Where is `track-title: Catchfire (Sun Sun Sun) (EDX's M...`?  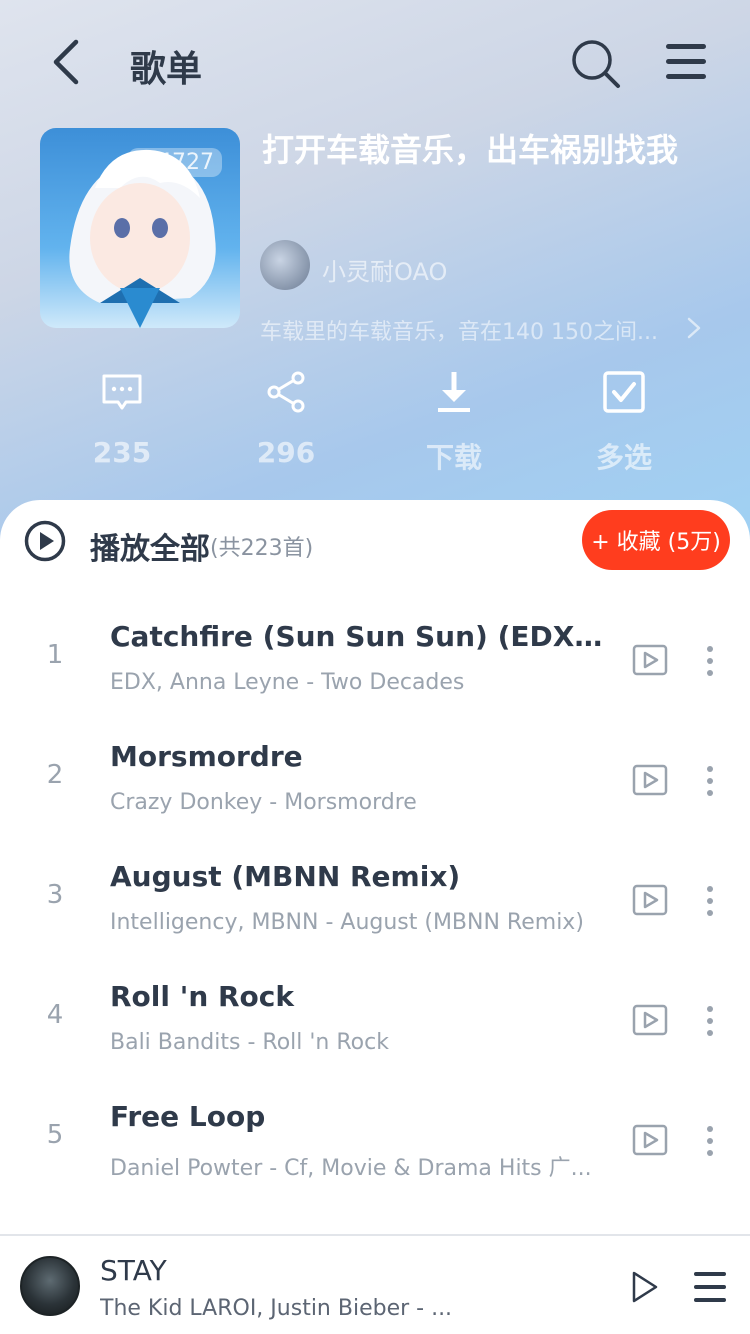
track-title: Catchfire (Sun Sun Sun) (EDX's M... is located at coordinates (358, 636).